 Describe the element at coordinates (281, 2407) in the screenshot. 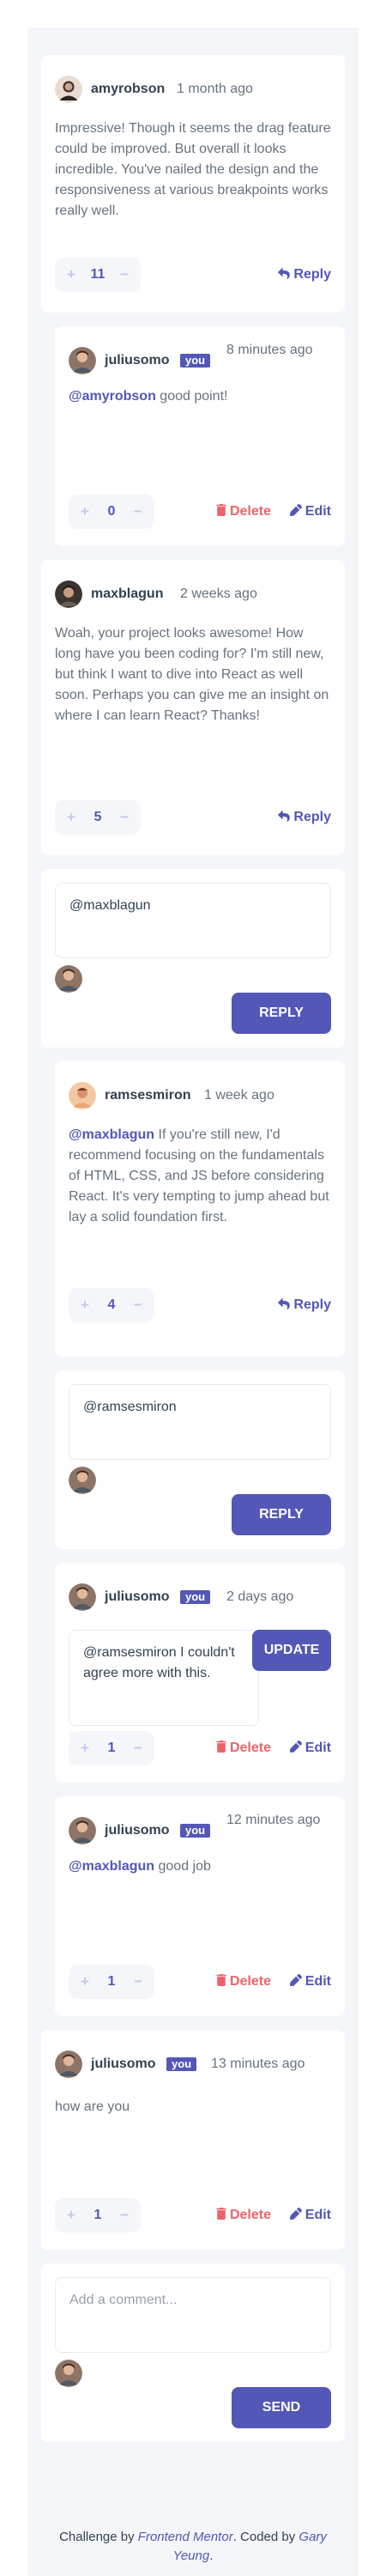

I see `send-button: SEND` at that location.